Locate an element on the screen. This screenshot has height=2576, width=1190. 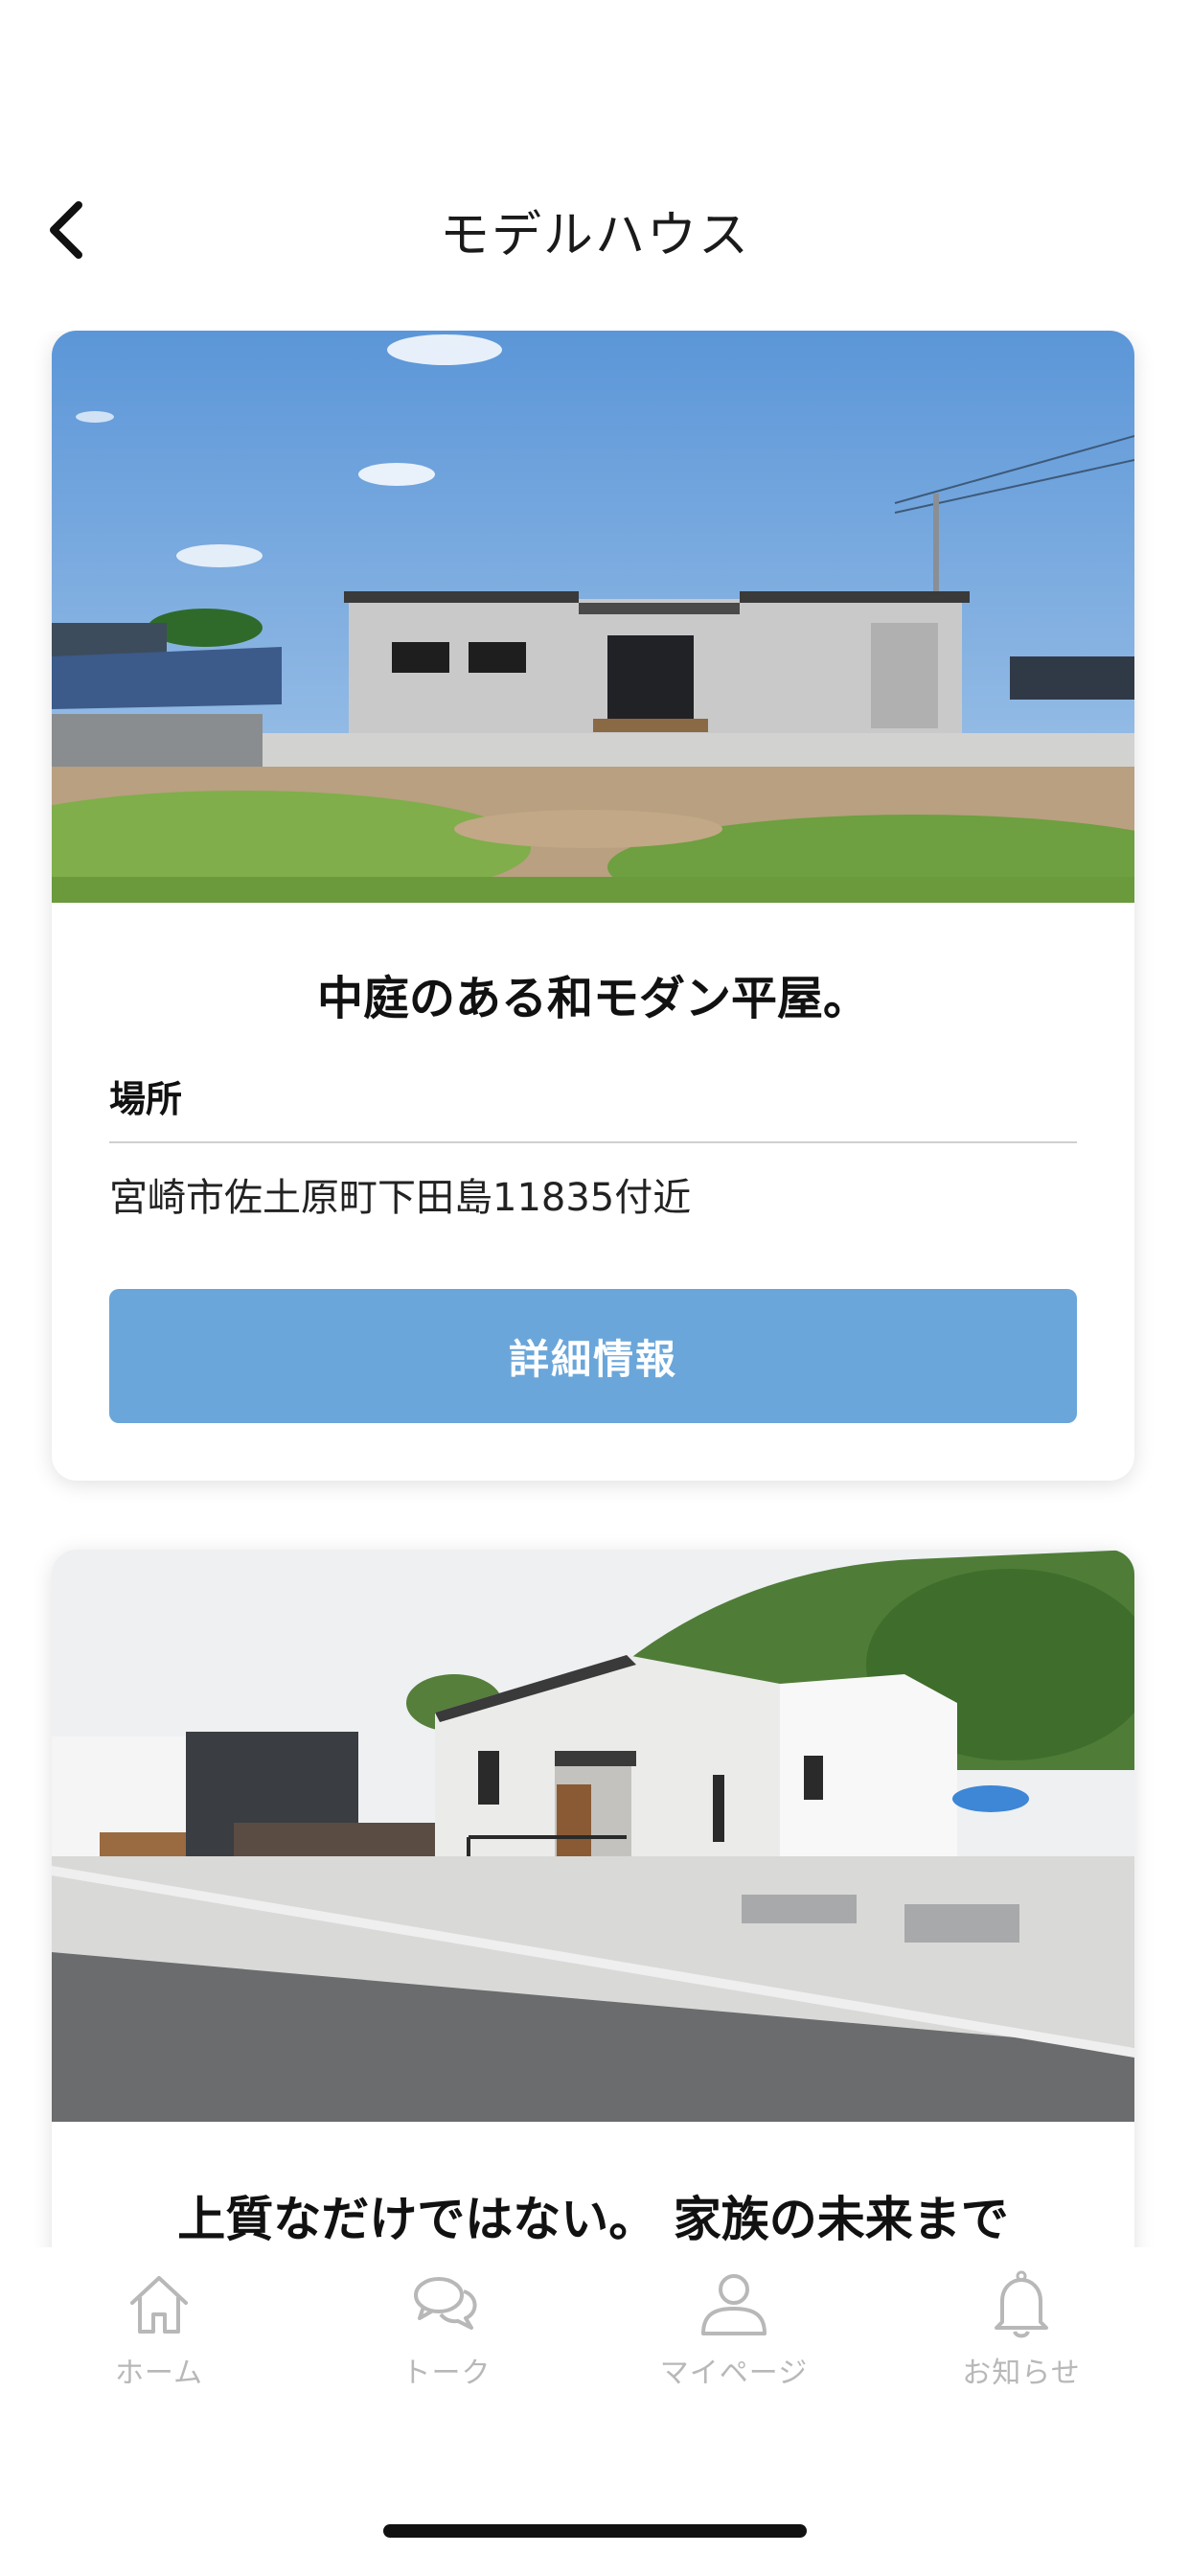
card-title: 上質なだけではない。 家族の未来まで is located at coordinates (593, 2219).